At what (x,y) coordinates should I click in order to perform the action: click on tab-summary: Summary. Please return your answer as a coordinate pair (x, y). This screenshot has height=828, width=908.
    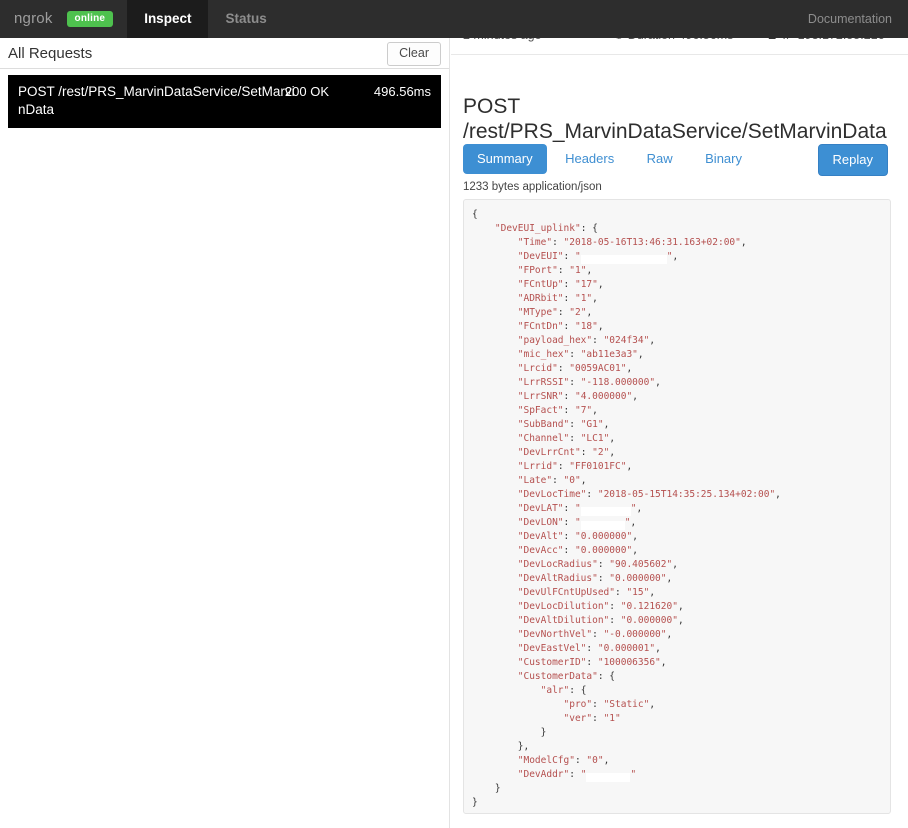
    Looking at the image, I should click on (505, 159).